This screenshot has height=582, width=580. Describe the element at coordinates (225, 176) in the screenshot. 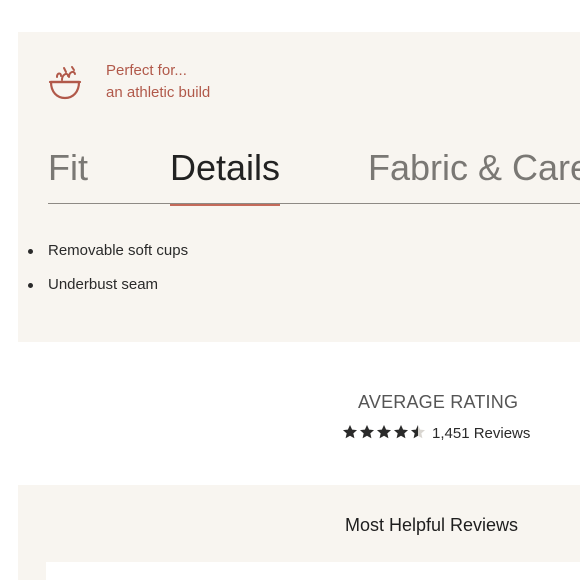

I see `tab-details: Details` at that location.